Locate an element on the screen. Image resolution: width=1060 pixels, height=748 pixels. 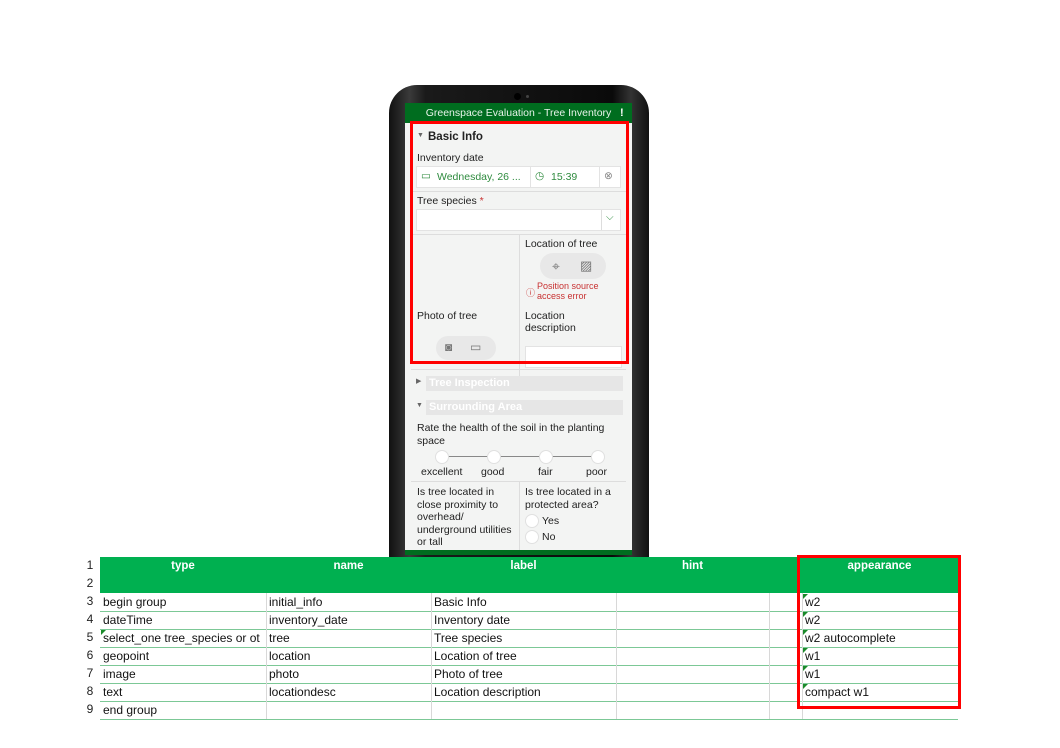
likert-option-excellent is located at coordinates (442, 457).